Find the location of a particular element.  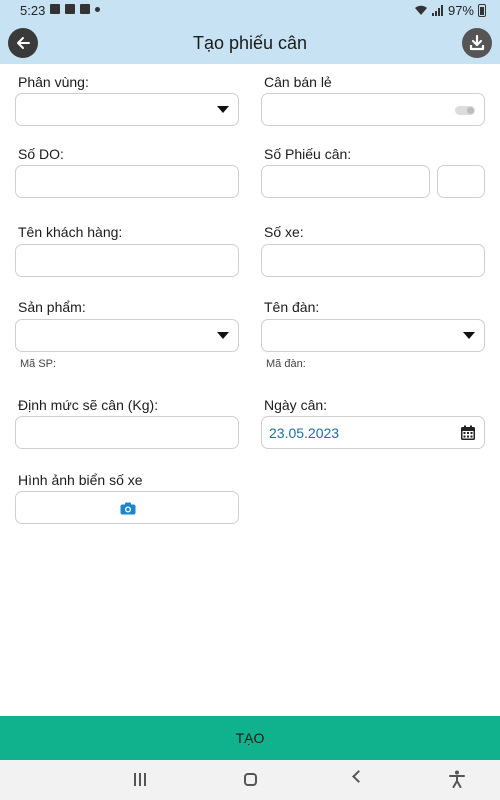

ten-dan-select is located at coordinates (373, 335).